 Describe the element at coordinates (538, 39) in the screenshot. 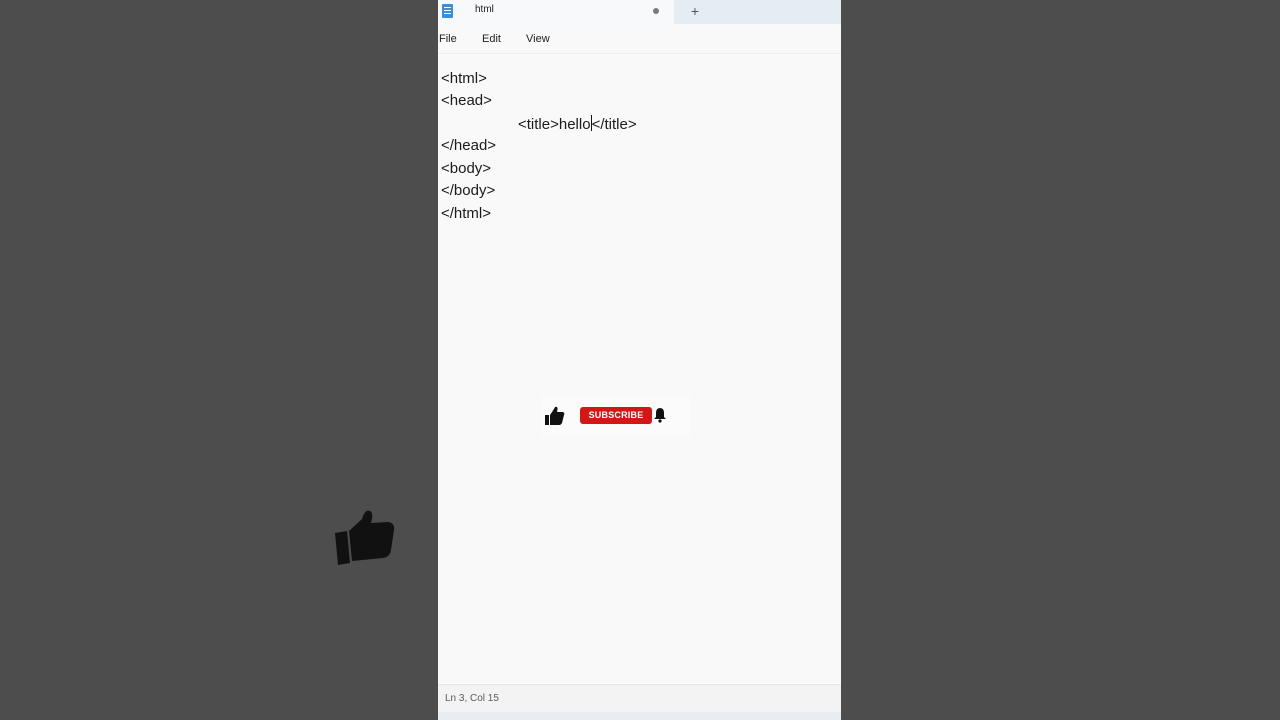

I see `menu-view: View` at that location.